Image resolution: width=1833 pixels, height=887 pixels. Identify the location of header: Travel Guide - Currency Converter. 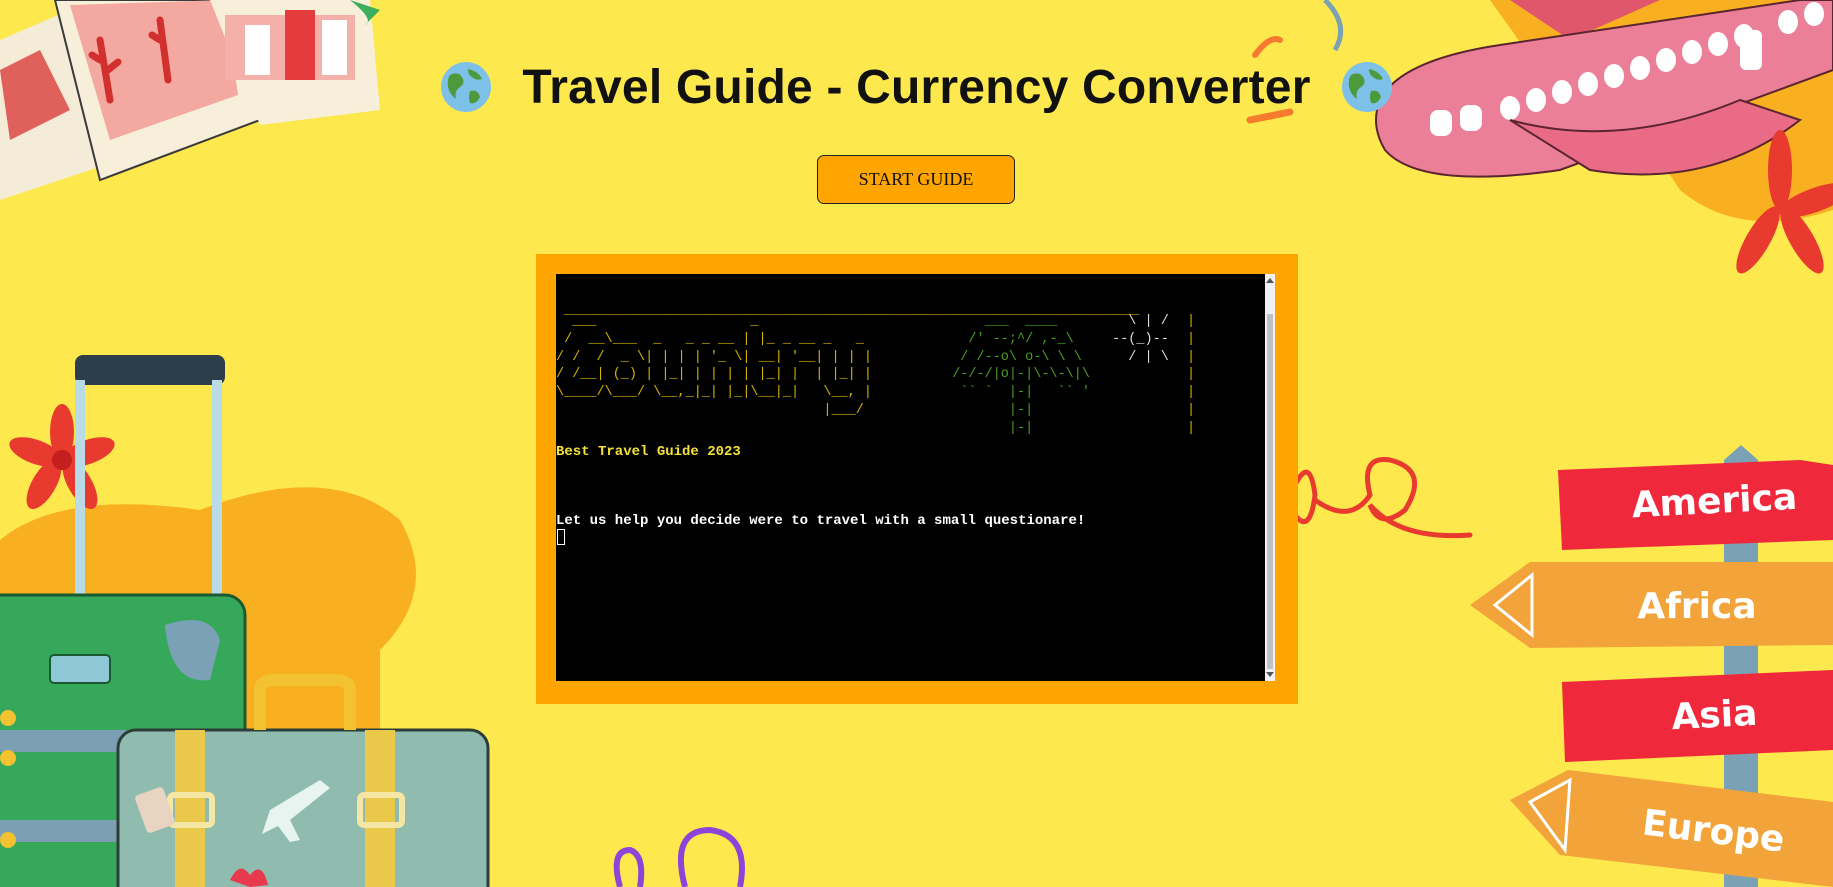
(916, 87).